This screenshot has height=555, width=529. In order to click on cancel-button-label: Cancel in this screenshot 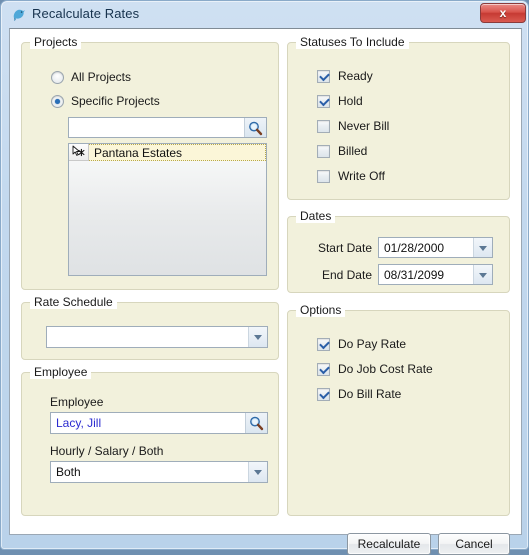, I will do `click(474, 544)`.